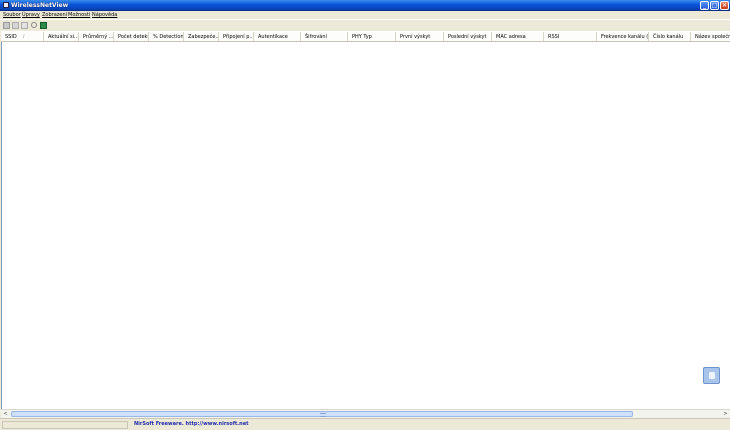 The height and width of the screenshot is (430, 730). Describe the element at coordinates (34, 25) in the screenshot. I see `find-icon` at that location.